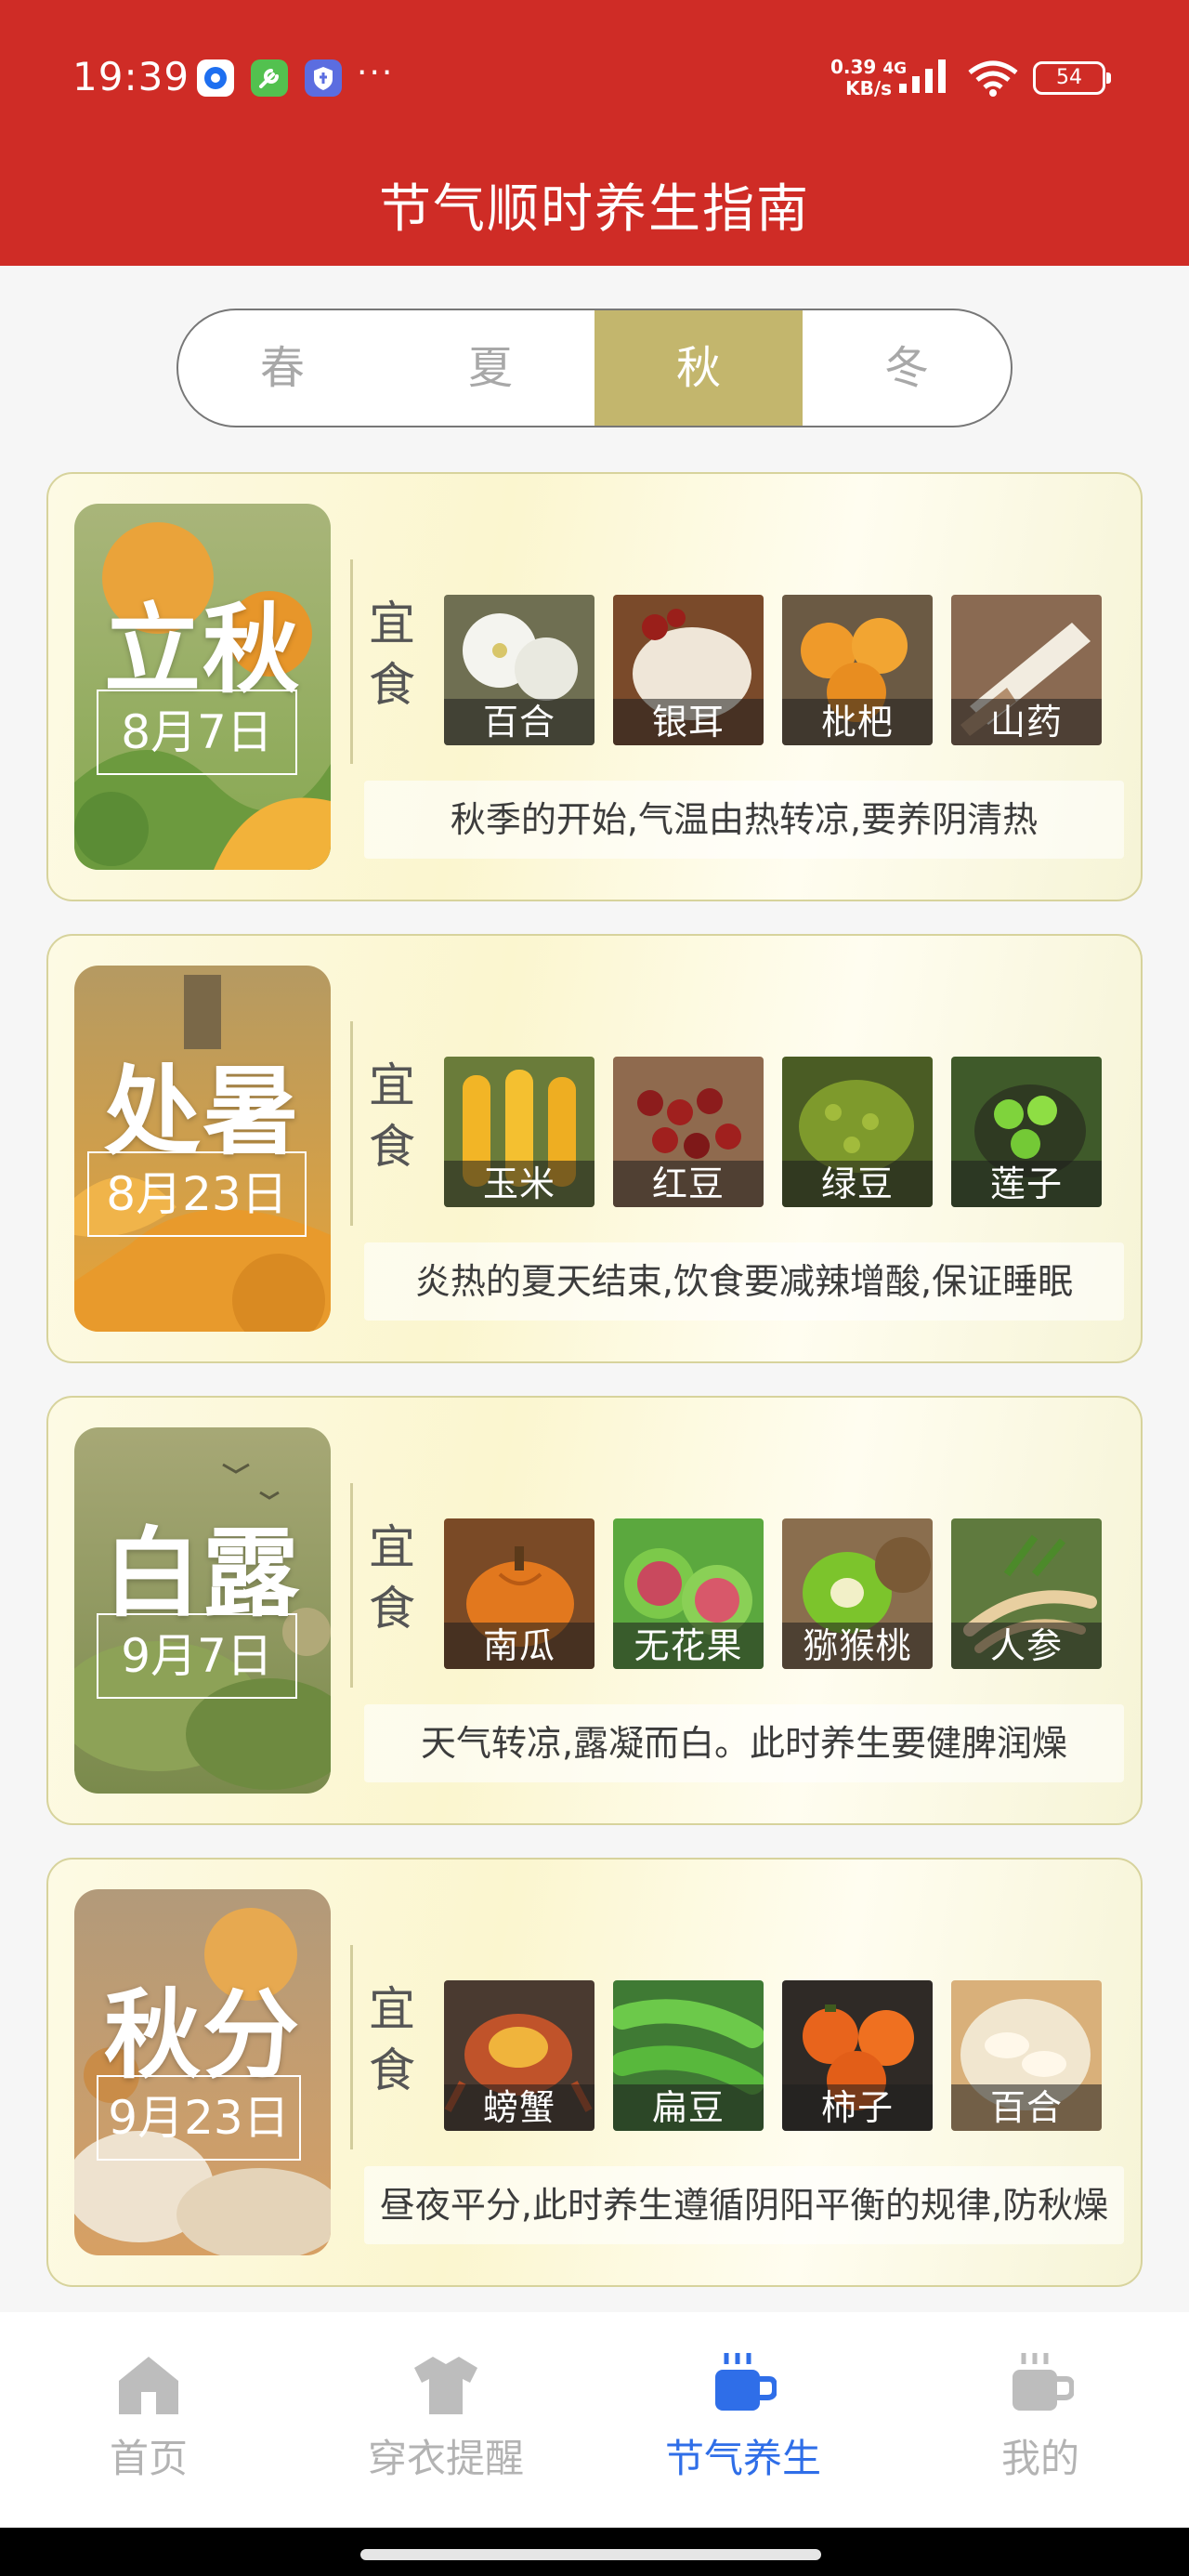 The width and height of the screenshot is (1189, 2576). Describe the element at coordinates (1026, 1593) in the screenshot. I see `food-item: 人参` at that location.